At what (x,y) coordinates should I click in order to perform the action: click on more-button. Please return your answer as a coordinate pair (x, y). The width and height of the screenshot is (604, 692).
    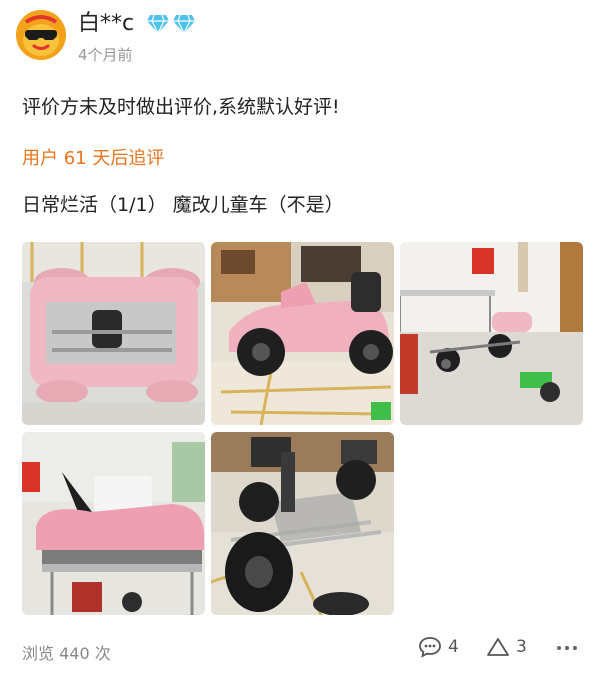
    Looking at the image, I should click on (567, 648).